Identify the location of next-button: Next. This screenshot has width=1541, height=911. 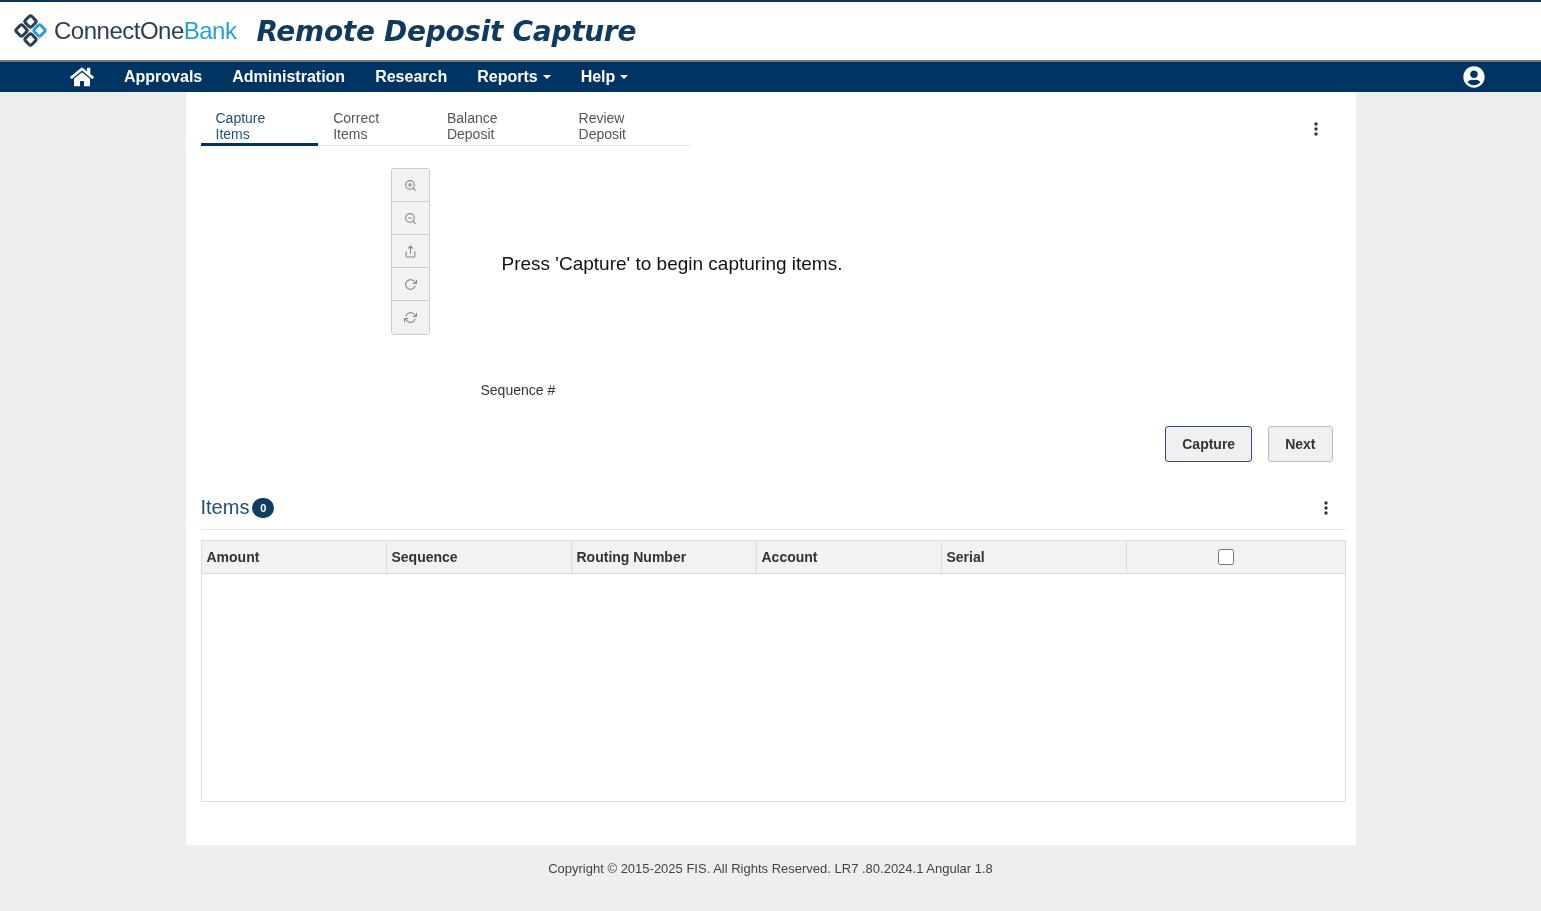
(1300, 444).